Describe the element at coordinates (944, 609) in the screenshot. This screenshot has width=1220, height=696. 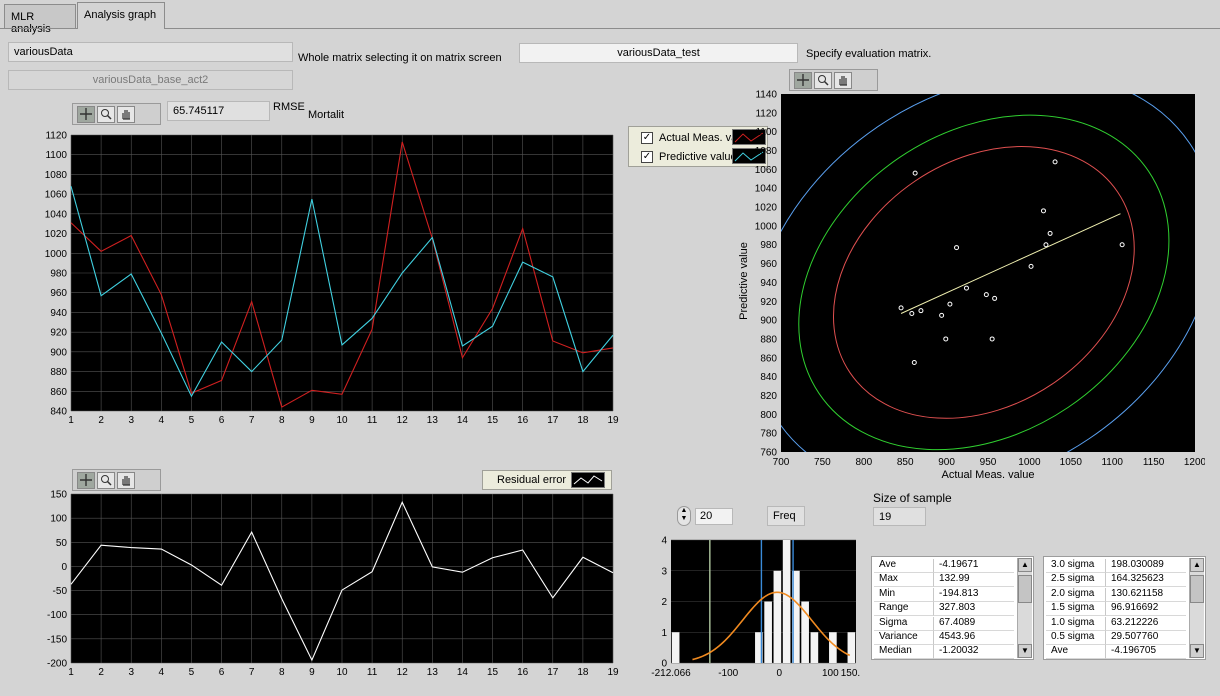
I see `stats-row: Range 327.803` at that location.